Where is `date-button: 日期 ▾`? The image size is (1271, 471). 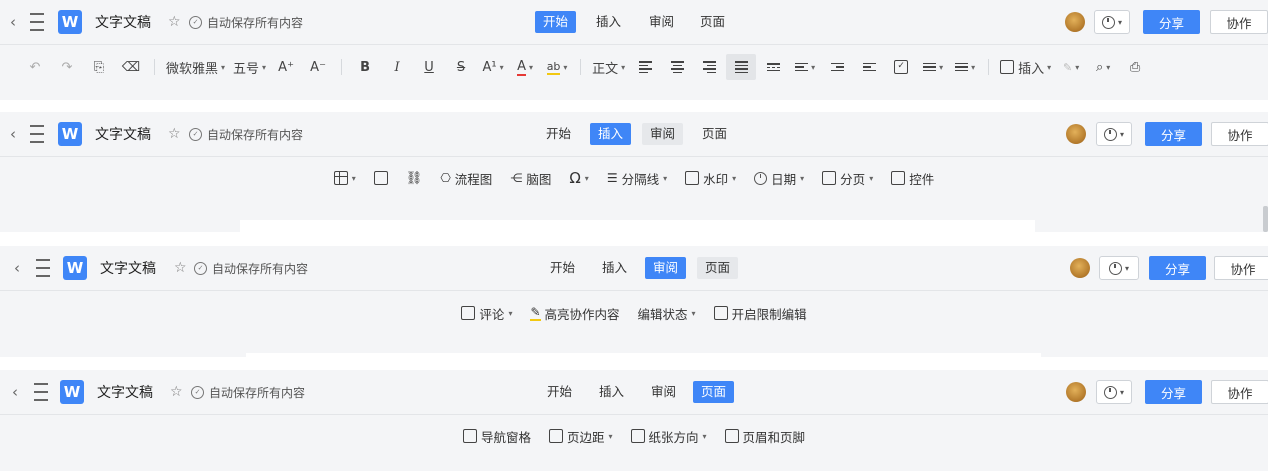
date-button: 日期 ▾ is located at coordinates (779, 178).